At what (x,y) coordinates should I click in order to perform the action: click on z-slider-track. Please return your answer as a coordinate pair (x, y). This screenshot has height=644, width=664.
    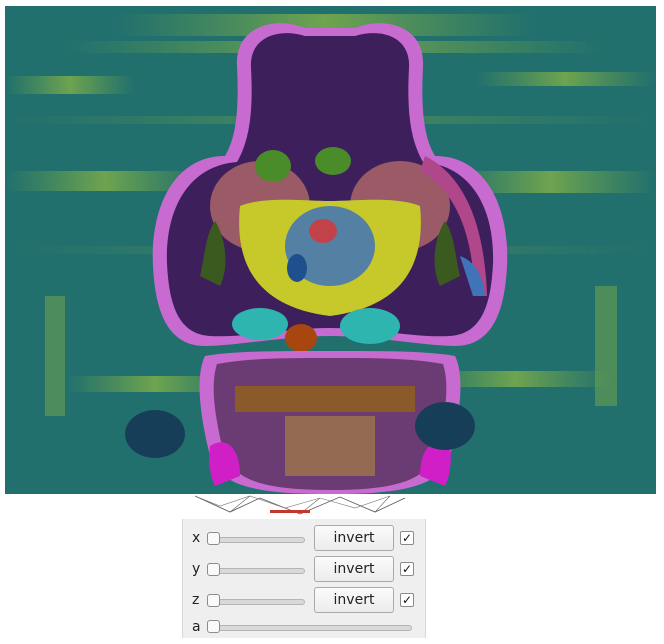
    Looking at the image, I should click on (256, 602).